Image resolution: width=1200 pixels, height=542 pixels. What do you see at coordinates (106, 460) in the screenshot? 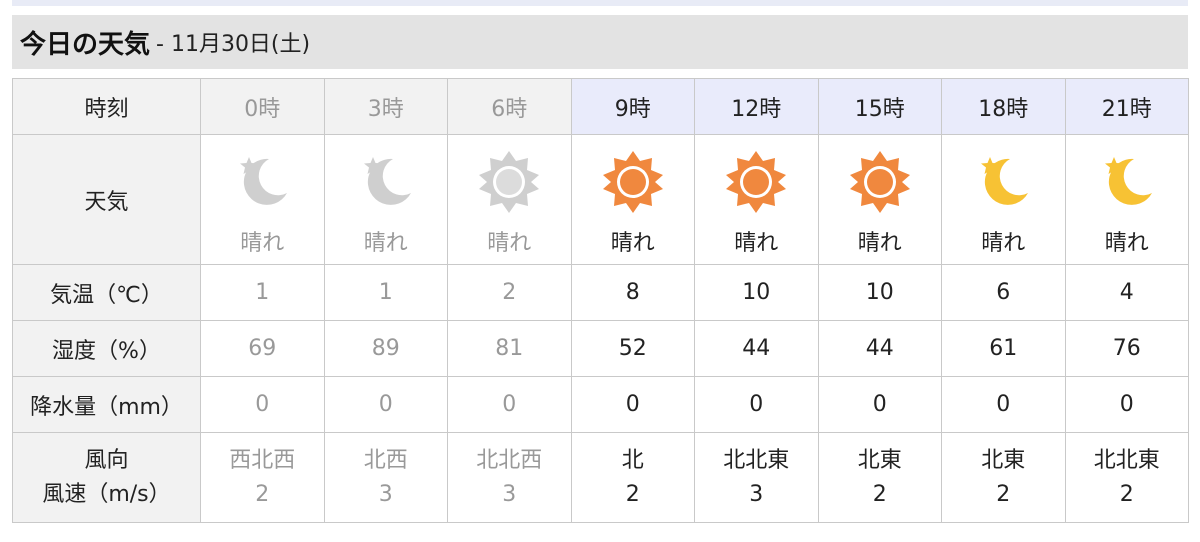
I see `wind-direction-label: 風向` at bounding box center [106, 460].